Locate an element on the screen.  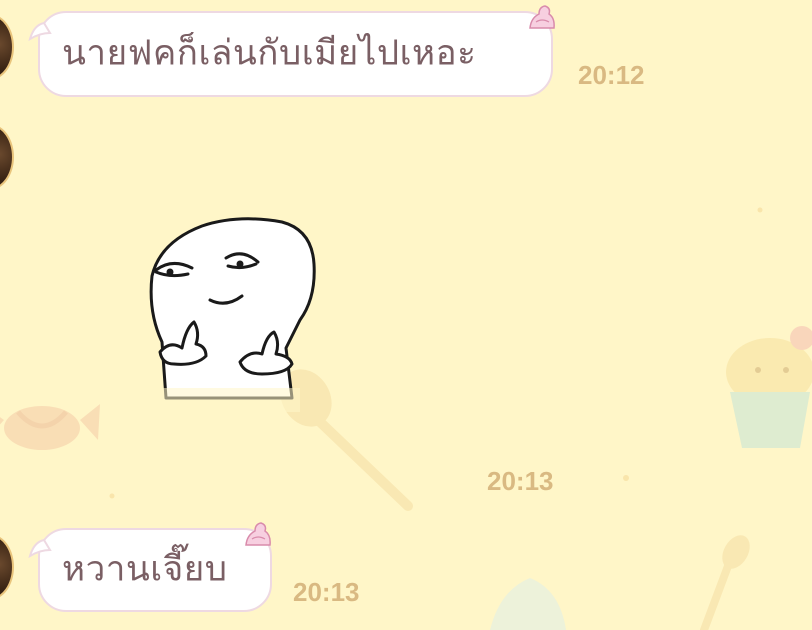
meringue-wallpaper-icon is located at coordinates (528, 604).